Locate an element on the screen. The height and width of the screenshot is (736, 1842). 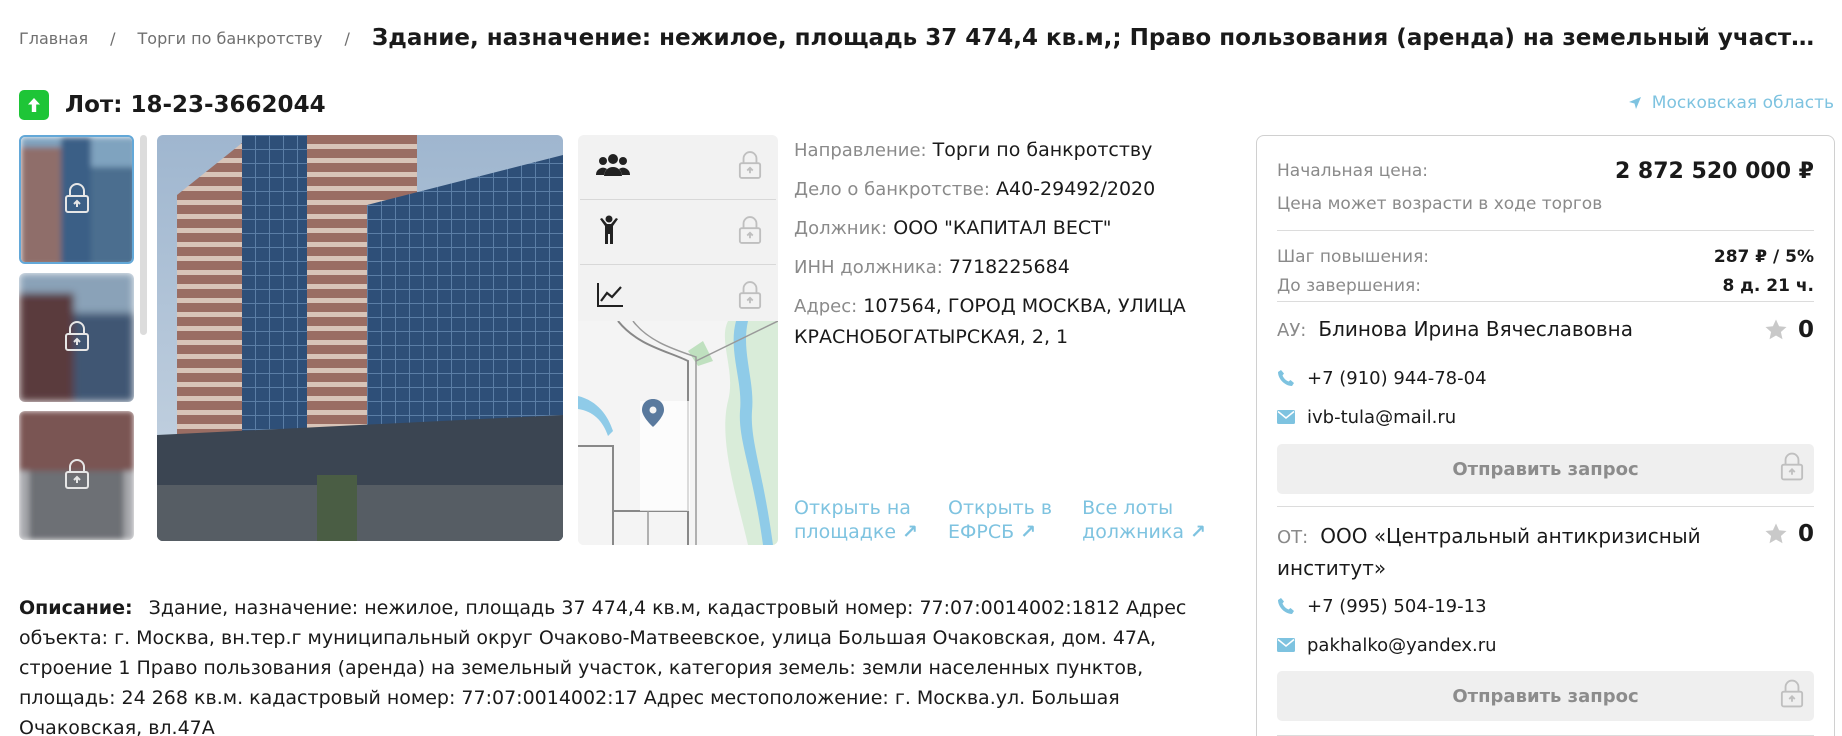
thumbnail-scrollbar is located at coordinates (143, 235).